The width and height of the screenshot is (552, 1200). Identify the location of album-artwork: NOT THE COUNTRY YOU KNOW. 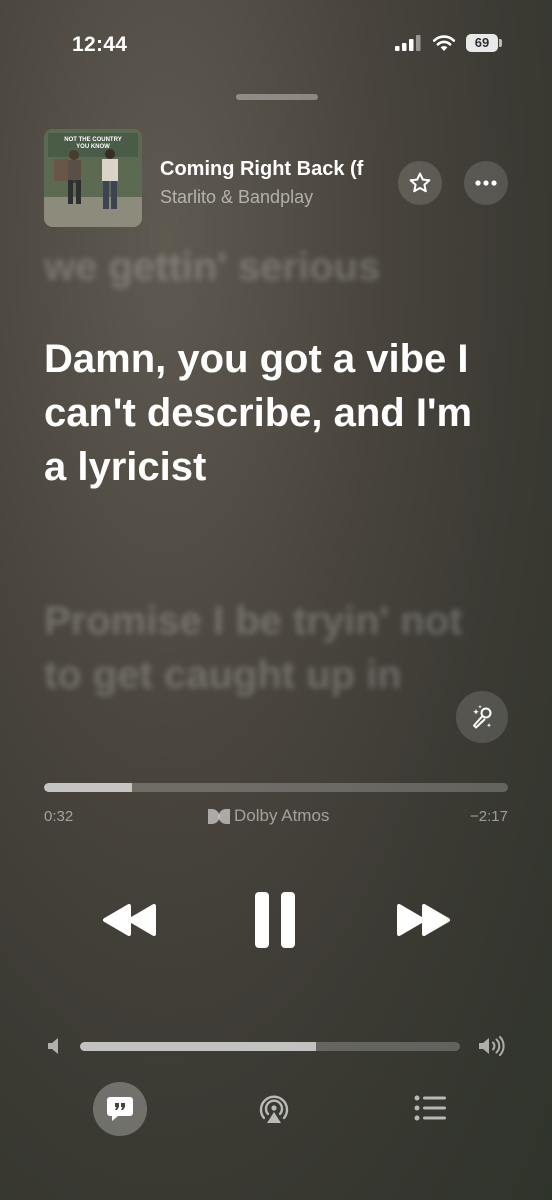
(93, 178).